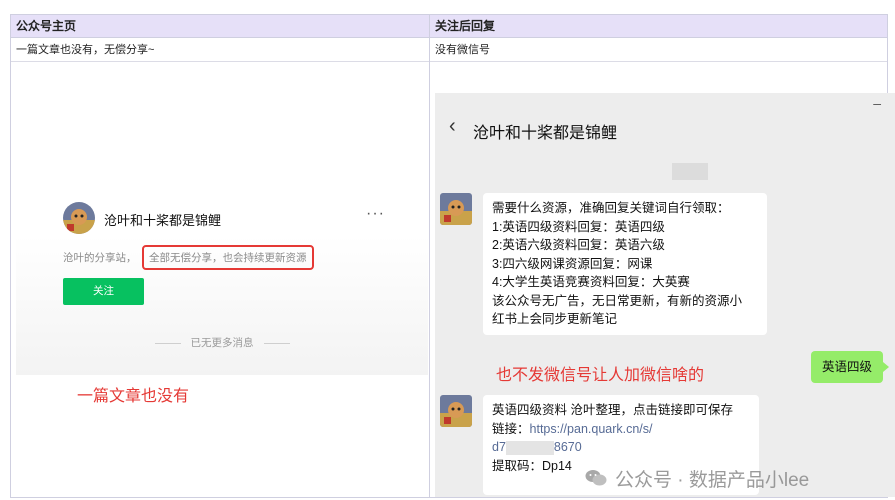  Describe the element at coordinates (228, 257) in the screenshot. I see `account-intro-highlight: 全部无偿分享，也会持续更新资源` at that location.